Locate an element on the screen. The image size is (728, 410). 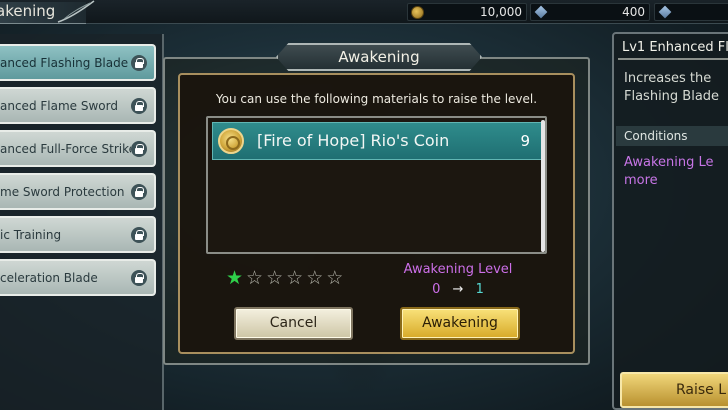
cancel-button: Cancel is located at coordinates (293, 323).